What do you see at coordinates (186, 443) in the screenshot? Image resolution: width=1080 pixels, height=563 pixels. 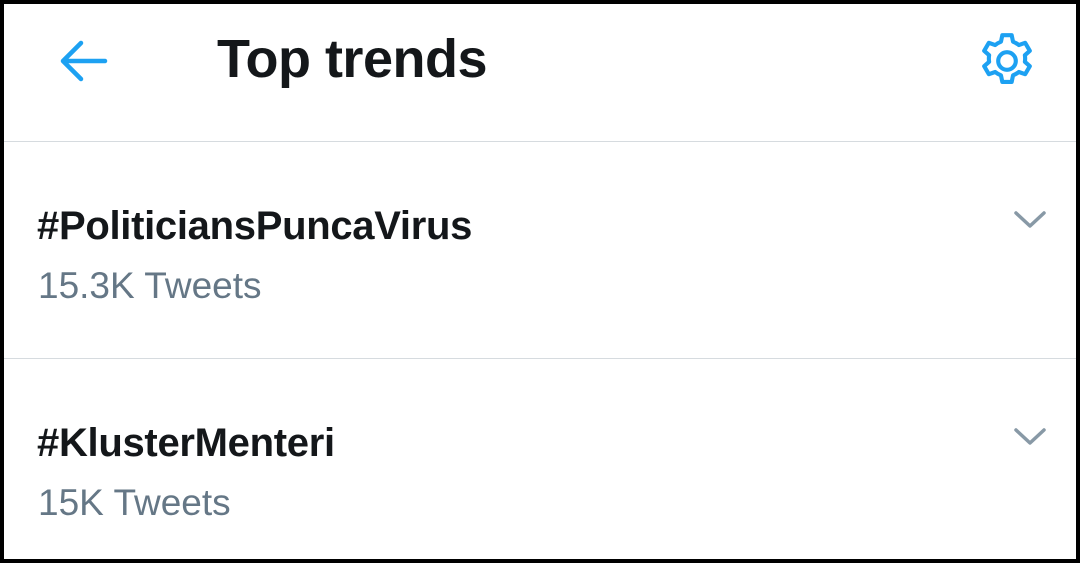 I see `trend-name: #KlusterMenteri` at bounding box center [186, 443].